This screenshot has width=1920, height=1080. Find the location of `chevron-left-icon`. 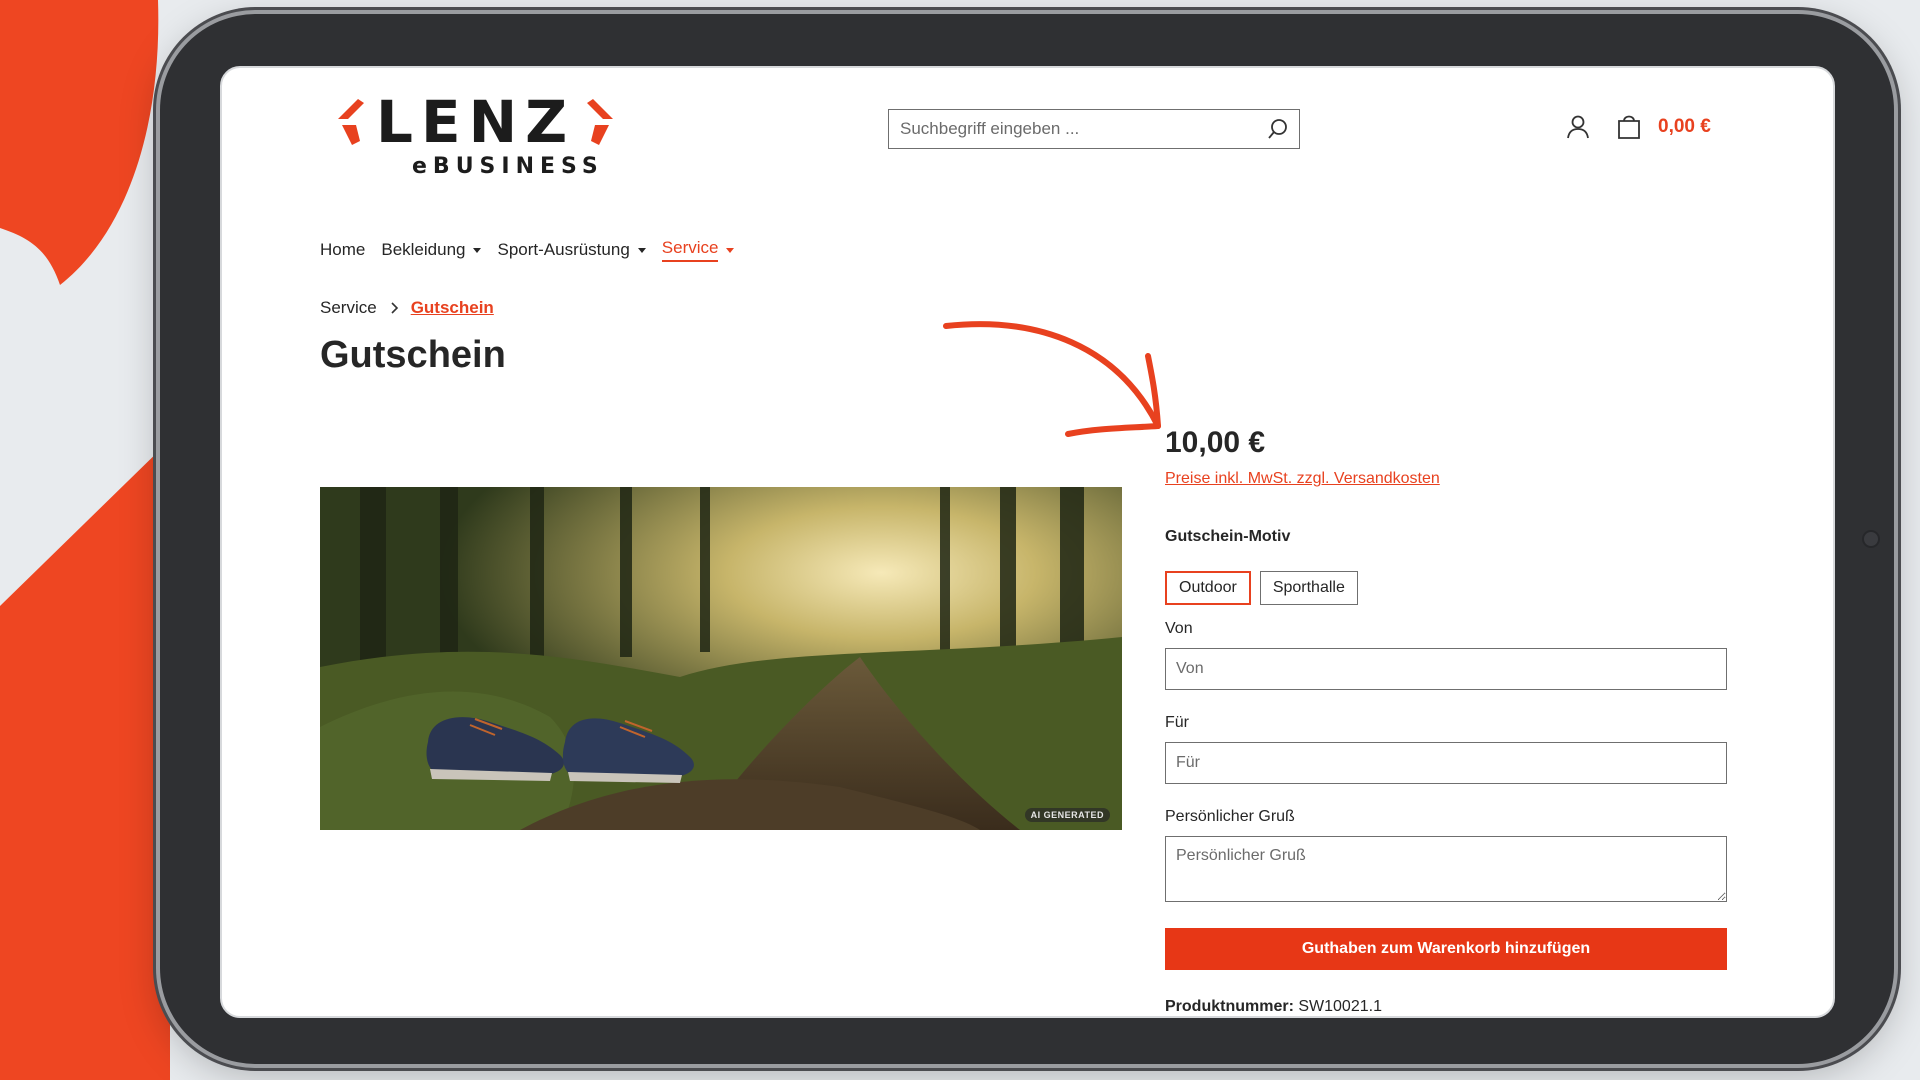

chevron-left-icon is located at coordinates (351, 122).